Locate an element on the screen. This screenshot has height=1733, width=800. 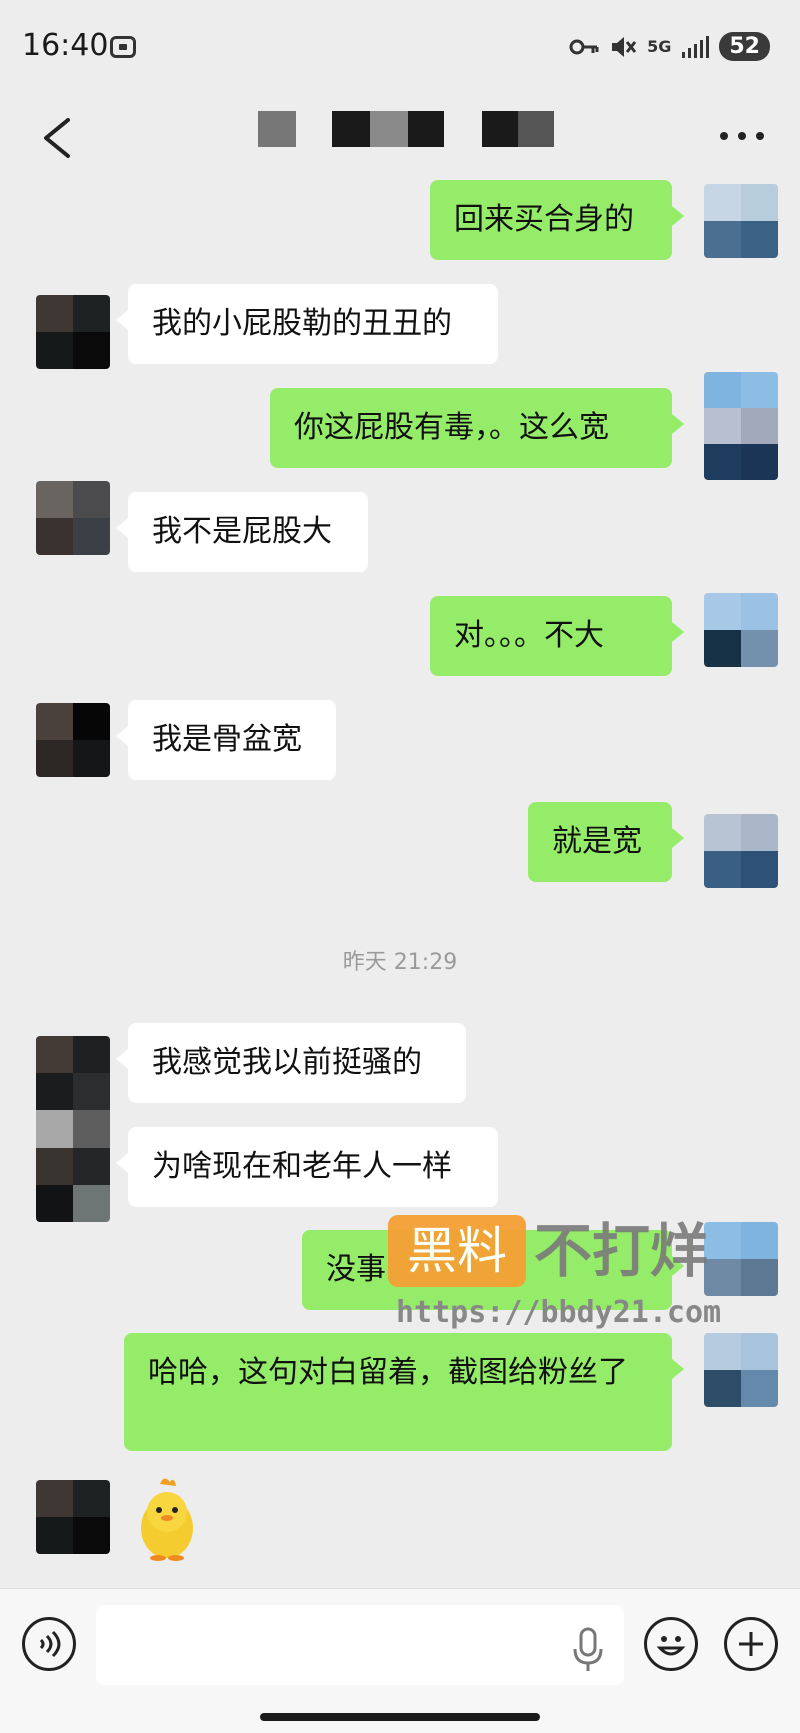
battery-indicator: 52 is located at coordinates (744, 46).